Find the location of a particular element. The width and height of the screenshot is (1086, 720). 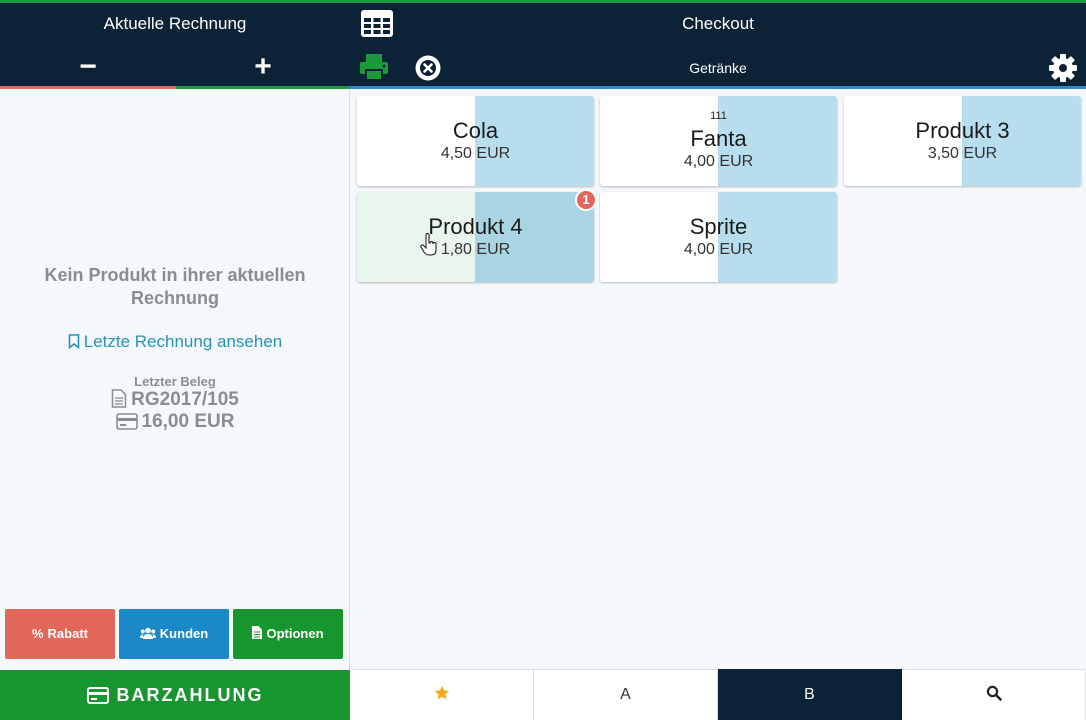

file-icon is located at coordinates (257, 632).